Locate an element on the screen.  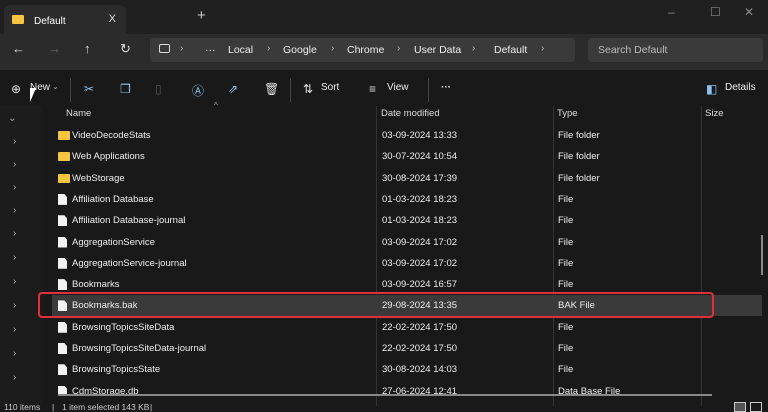
item-count: 110 items is located at coordinates (22, 407).